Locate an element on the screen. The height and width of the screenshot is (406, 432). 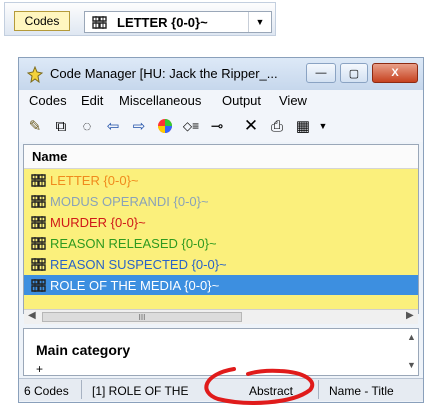
comment-title: Main category is located at coordinates (83, 350).